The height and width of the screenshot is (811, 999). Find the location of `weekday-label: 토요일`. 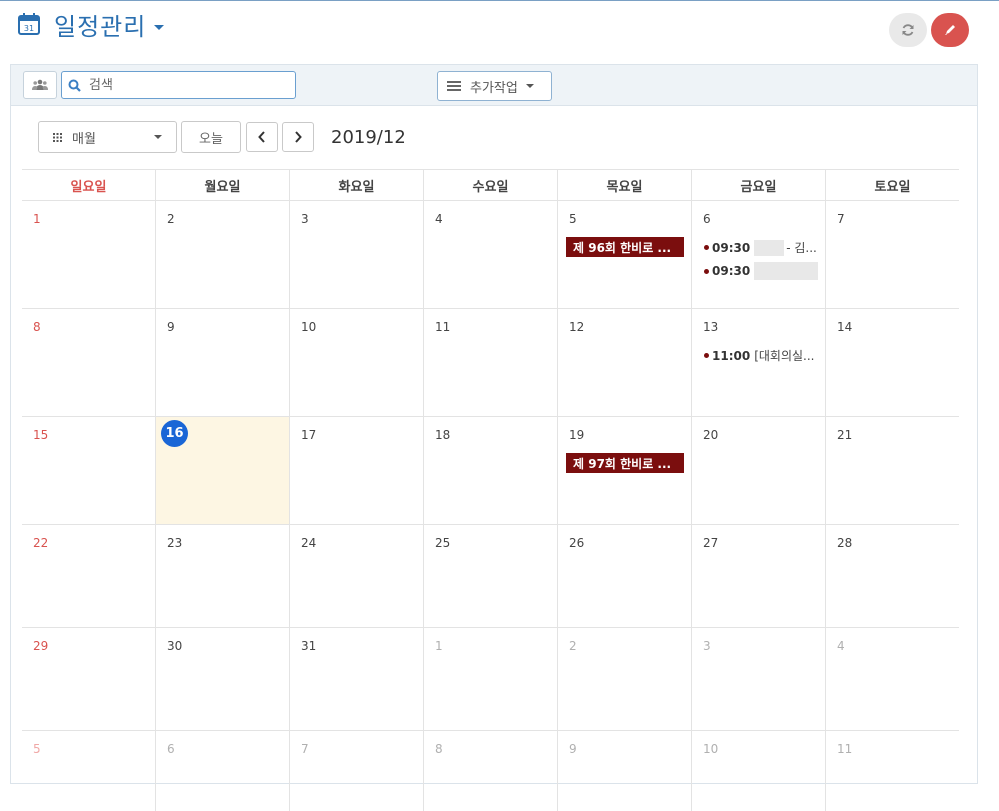

weekday-label: 토요일 is located at coordinates (892, 185).